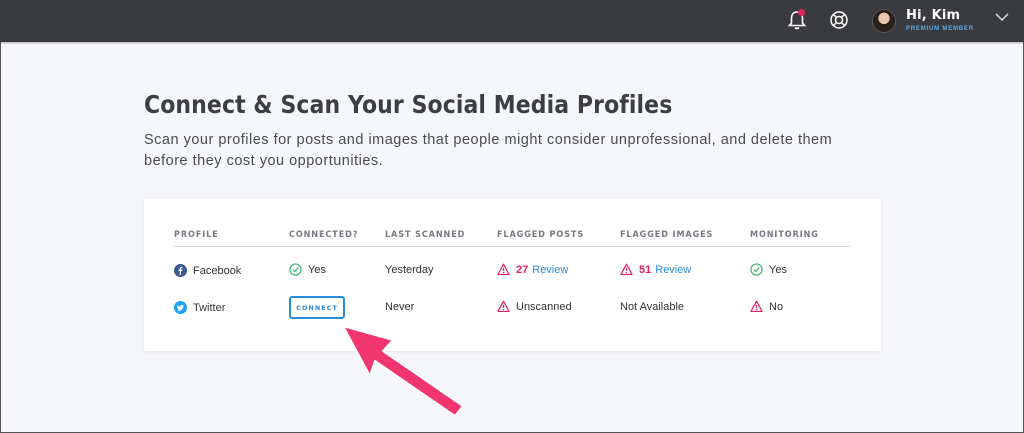 The width and height of the screenshot is (1024, 433). What do you see at coordinates (180, 270) in the screenshot?
I see `facebook-icon` at bounding box center [180, 270].